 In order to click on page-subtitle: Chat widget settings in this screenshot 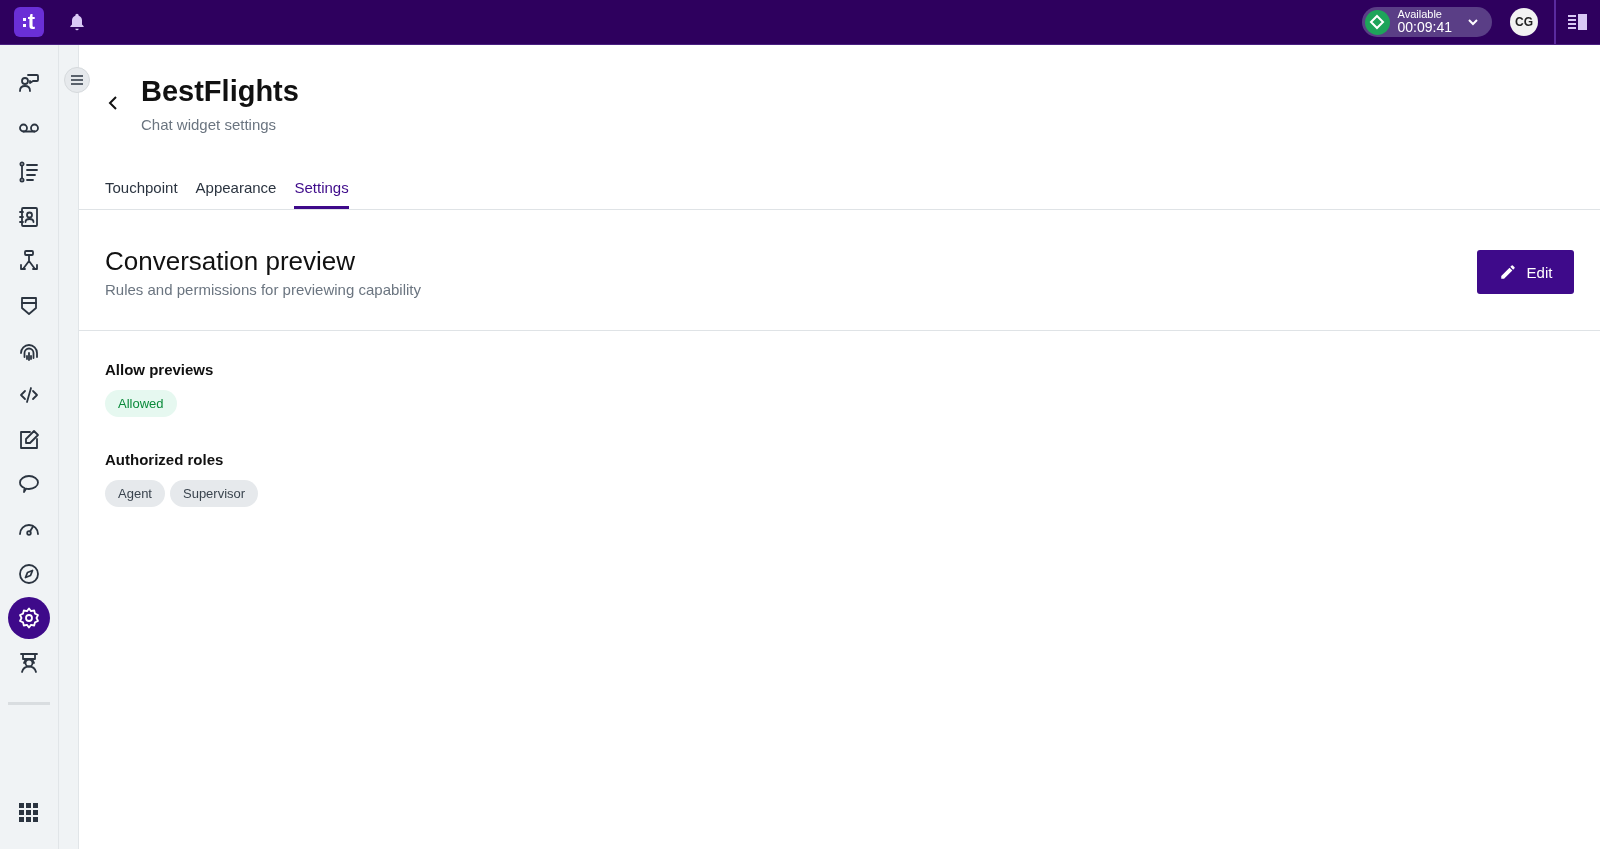, I will do `click(209, 124)`.